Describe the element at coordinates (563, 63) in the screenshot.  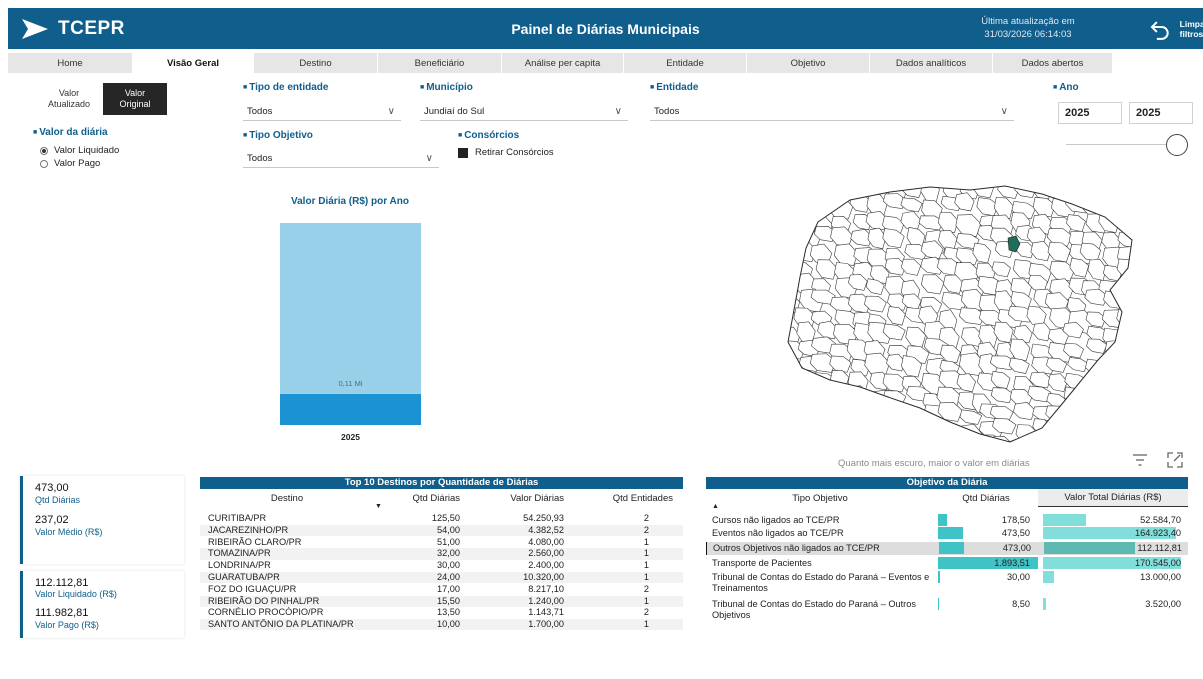
I see `tab-analise-per-capita: Análise per capita` at that location.